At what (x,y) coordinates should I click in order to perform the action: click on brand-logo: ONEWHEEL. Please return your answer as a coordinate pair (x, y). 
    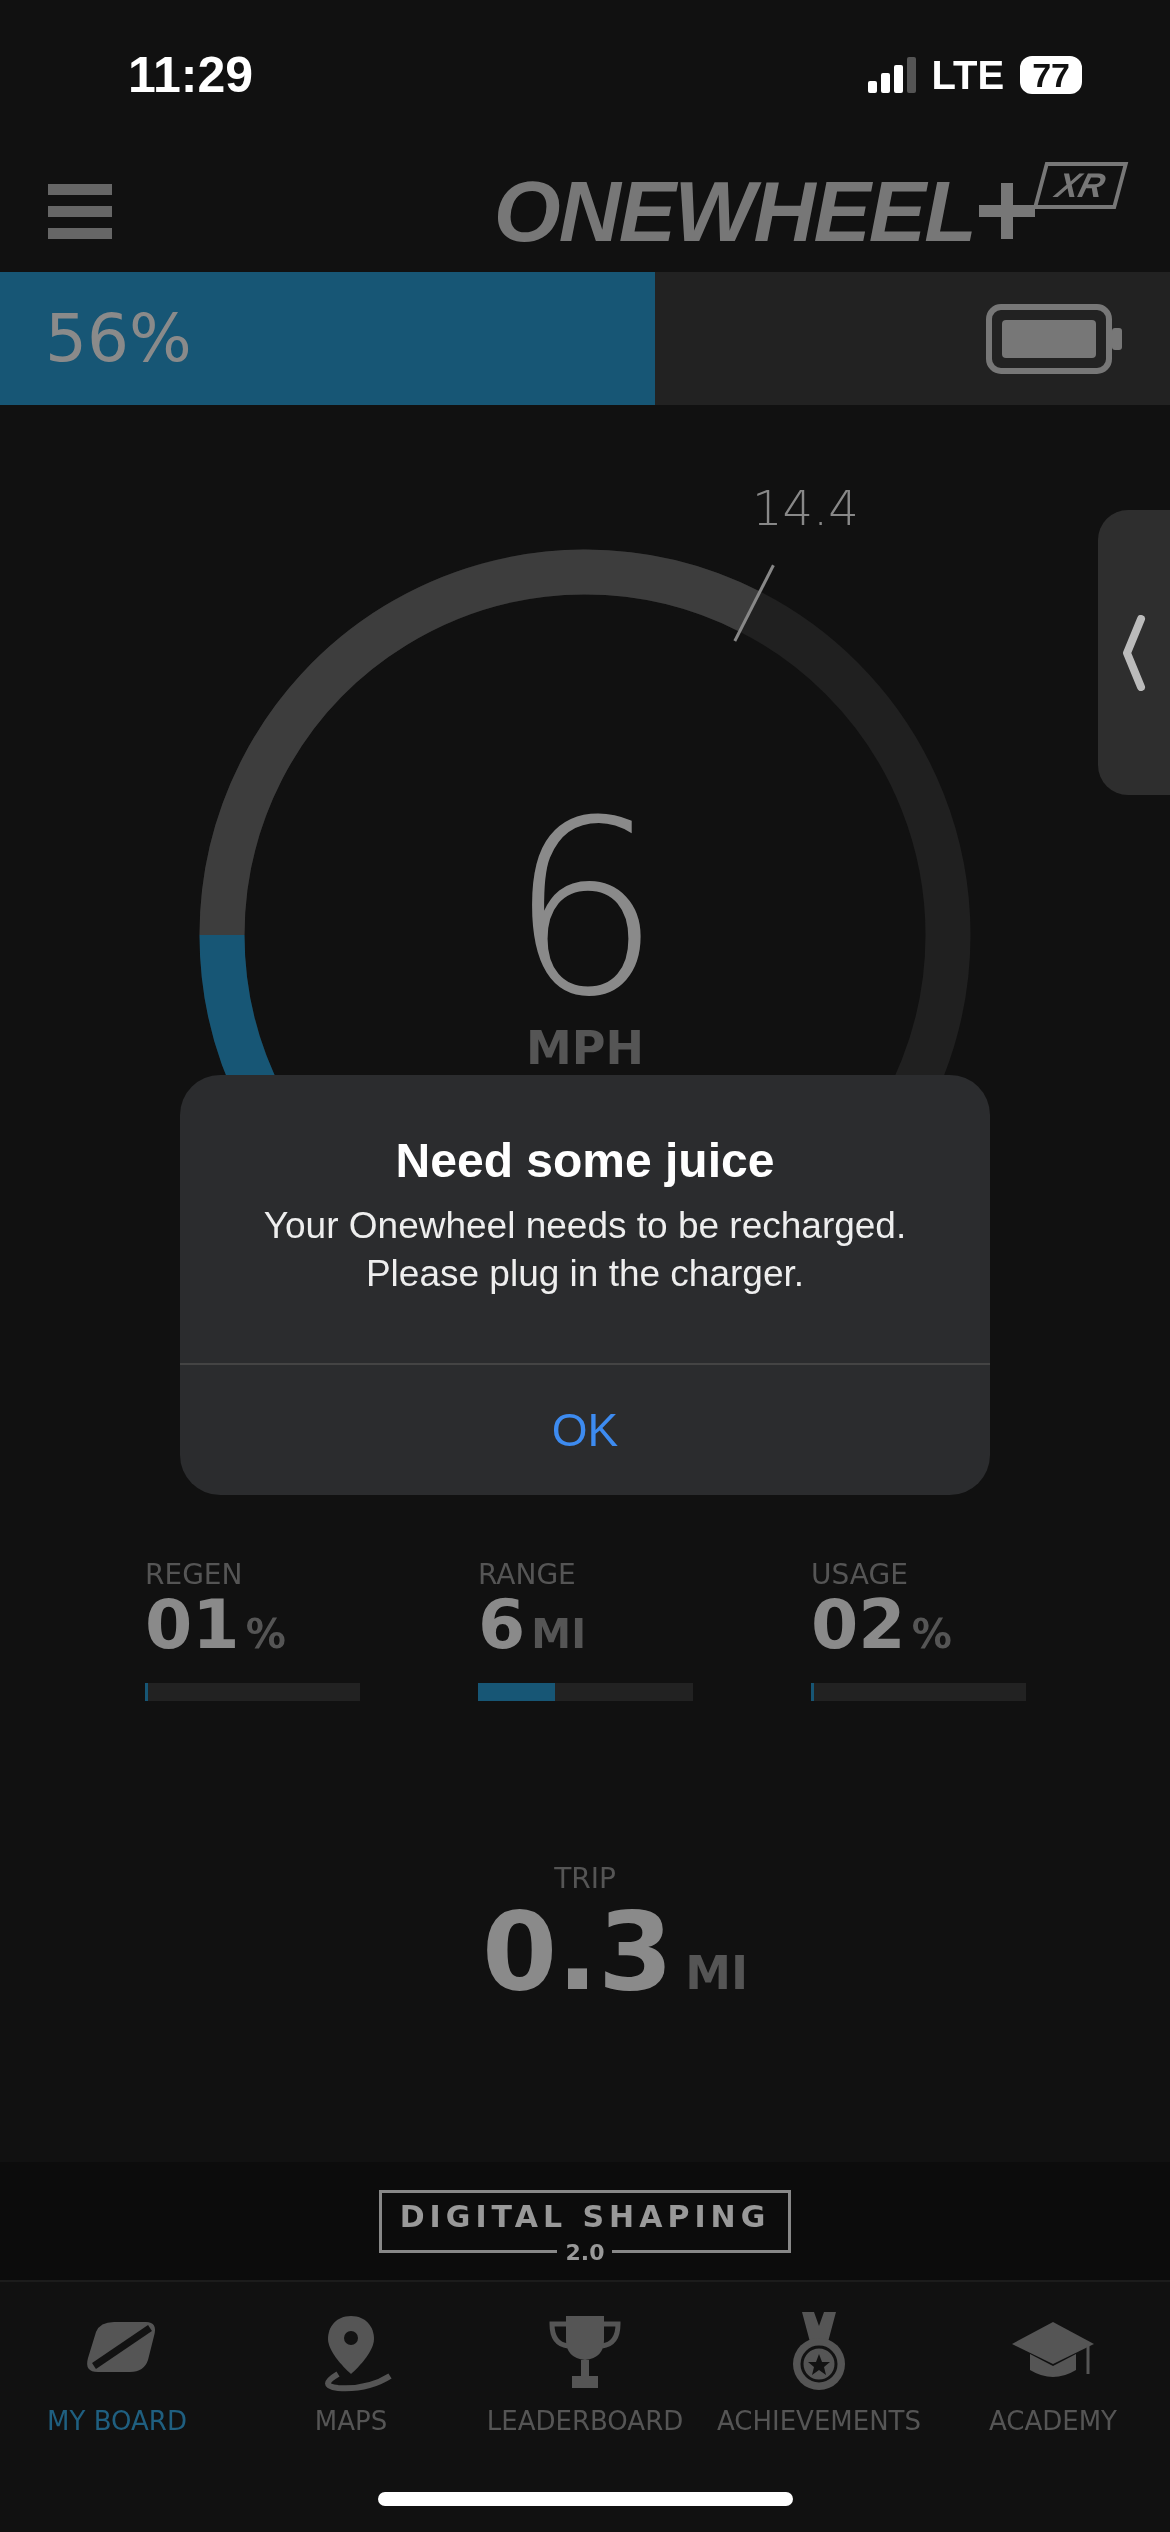
    Looking at the image, I should click on (734, 211).